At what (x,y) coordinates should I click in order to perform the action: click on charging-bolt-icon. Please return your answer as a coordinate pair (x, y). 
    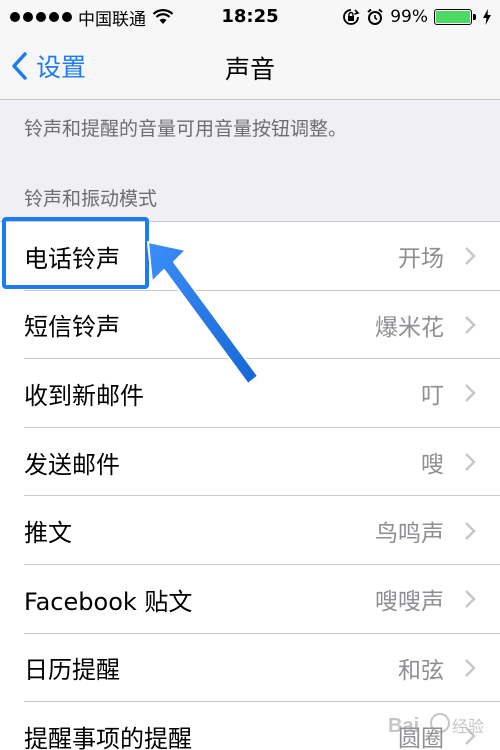
    Looking at the image, I should click on (487, 17).